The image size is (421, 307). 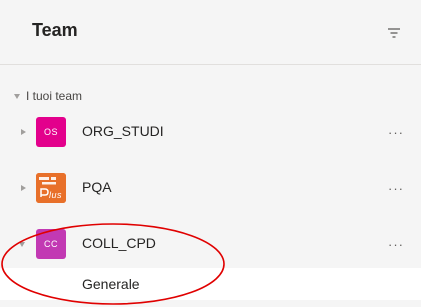 I want to click on team-avatar-initials: OS, so click(x=50, y=132).